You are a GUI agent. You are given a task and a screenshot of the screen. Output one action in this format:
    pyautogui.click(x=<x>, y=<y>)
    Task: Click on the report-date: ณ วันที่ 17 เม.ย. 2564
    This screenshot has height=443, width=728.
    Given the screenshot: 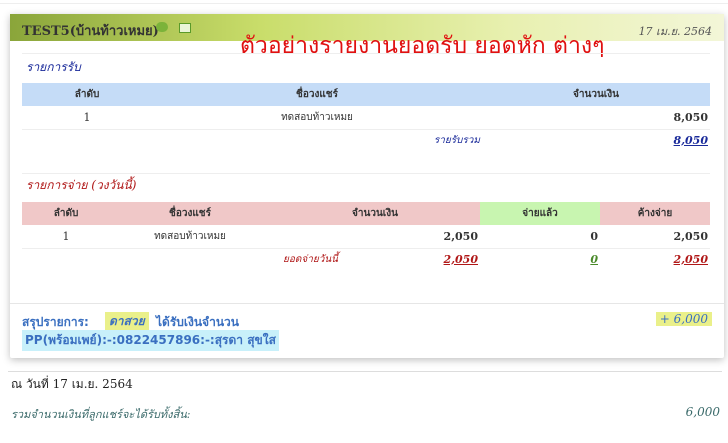 What is the action you would take?
    pyautogui.click(x=72, y=384)
    